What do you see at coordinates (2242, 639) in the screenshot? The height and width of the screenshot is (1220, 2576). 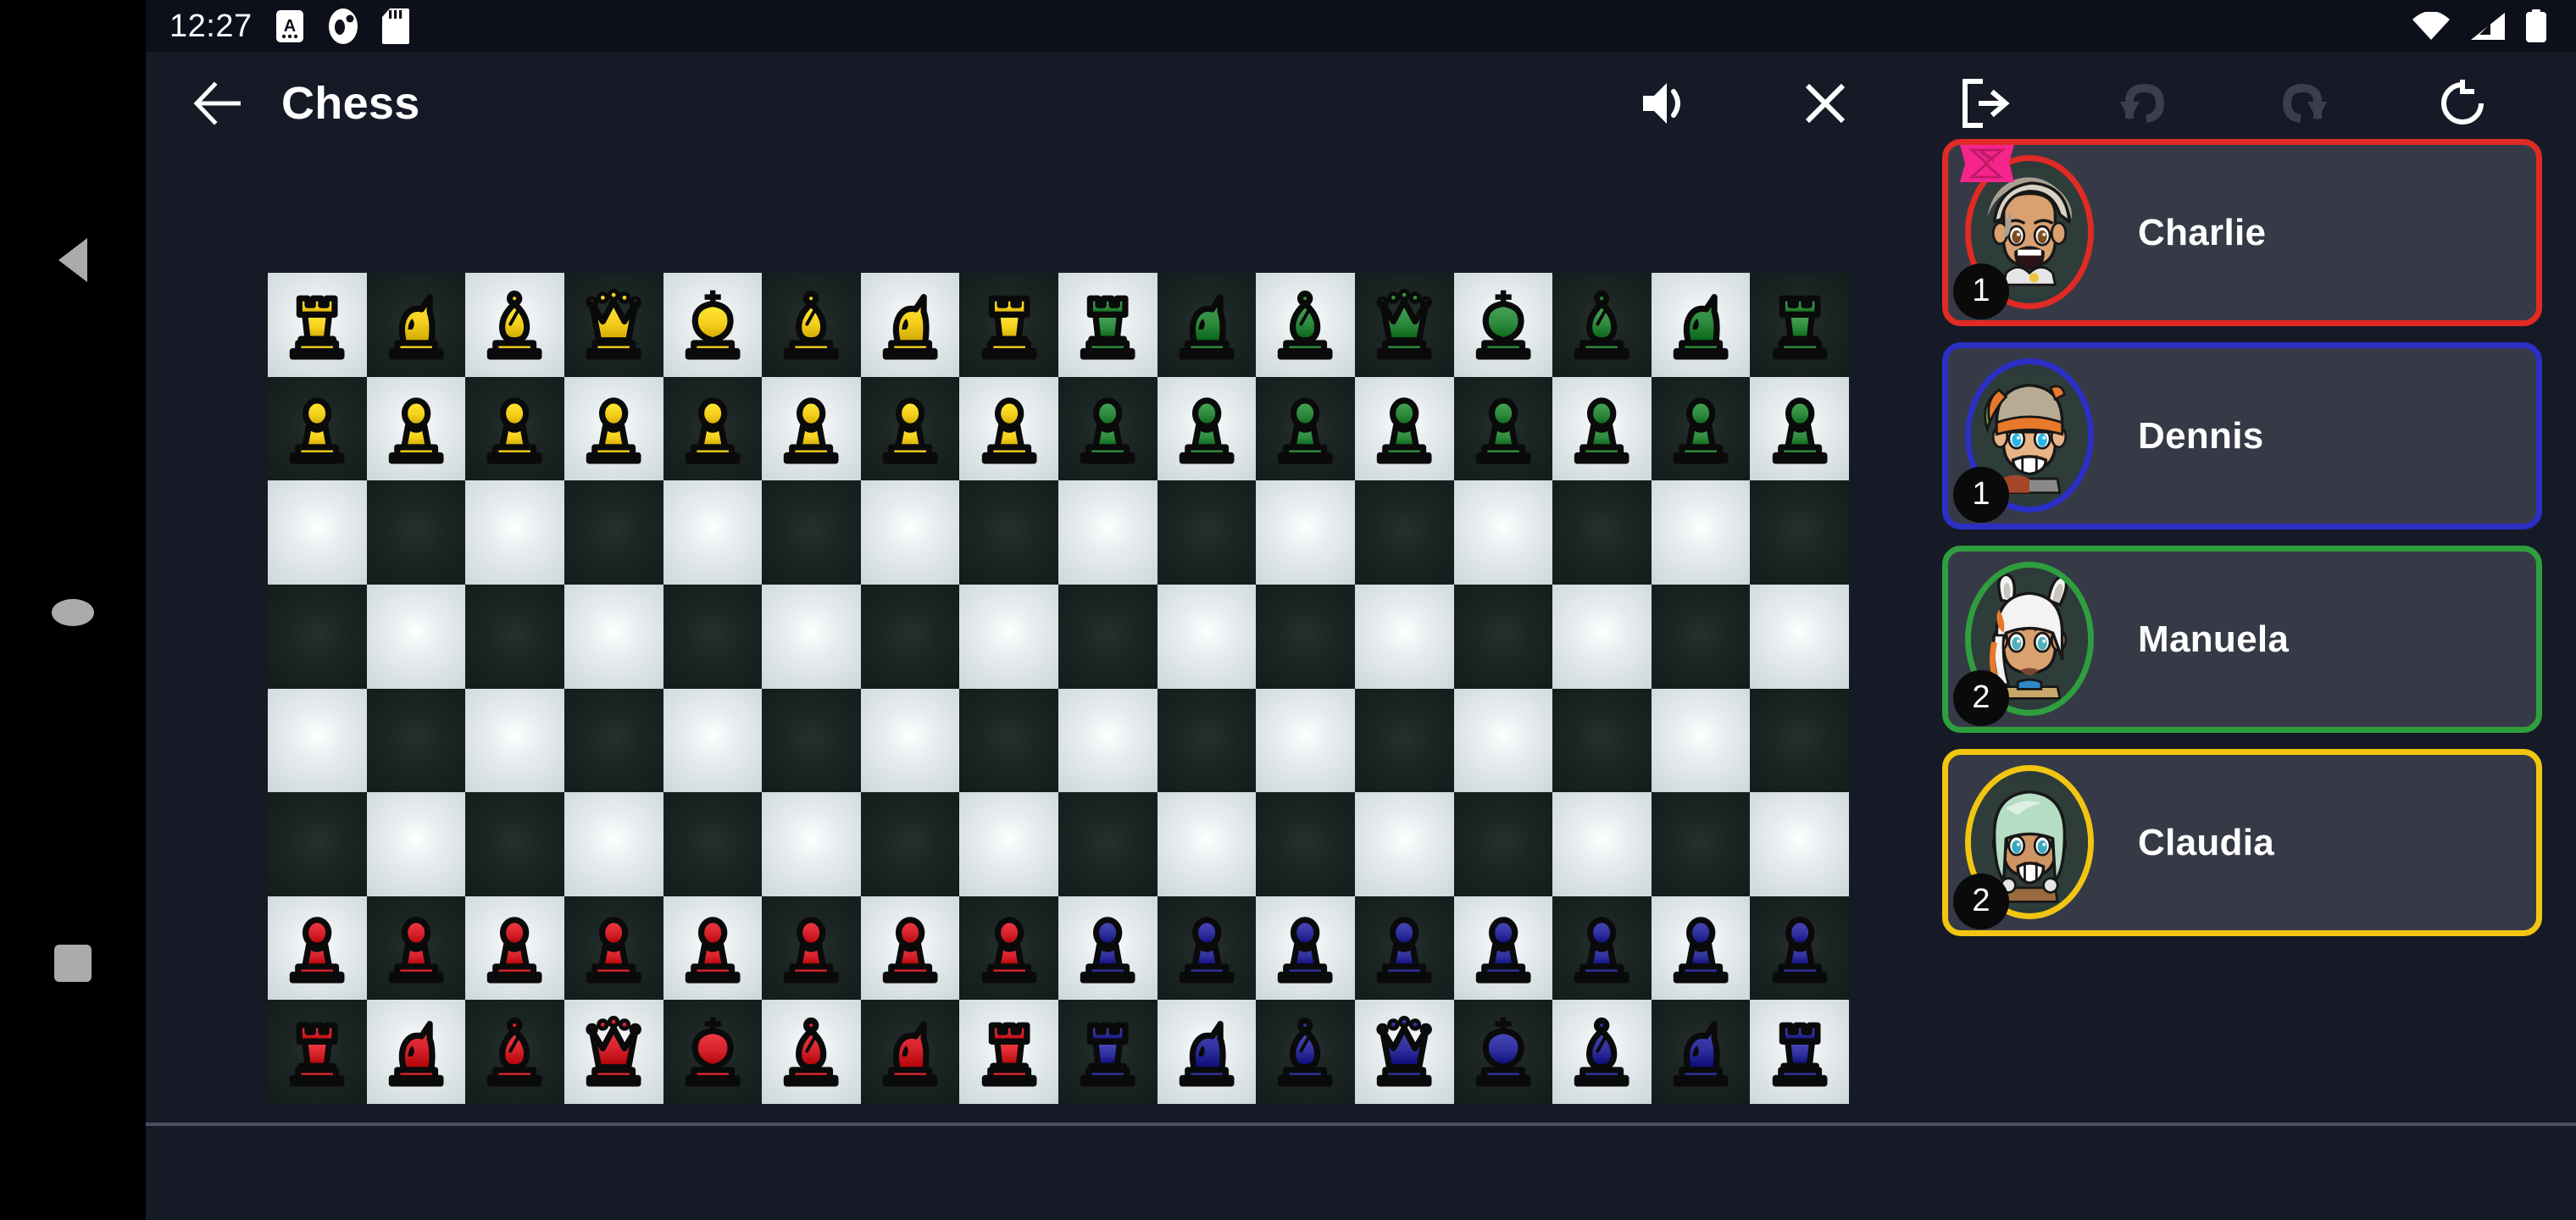 I see `player-card-manuela: 2 Manuela` at bounding box center [2242, 639].